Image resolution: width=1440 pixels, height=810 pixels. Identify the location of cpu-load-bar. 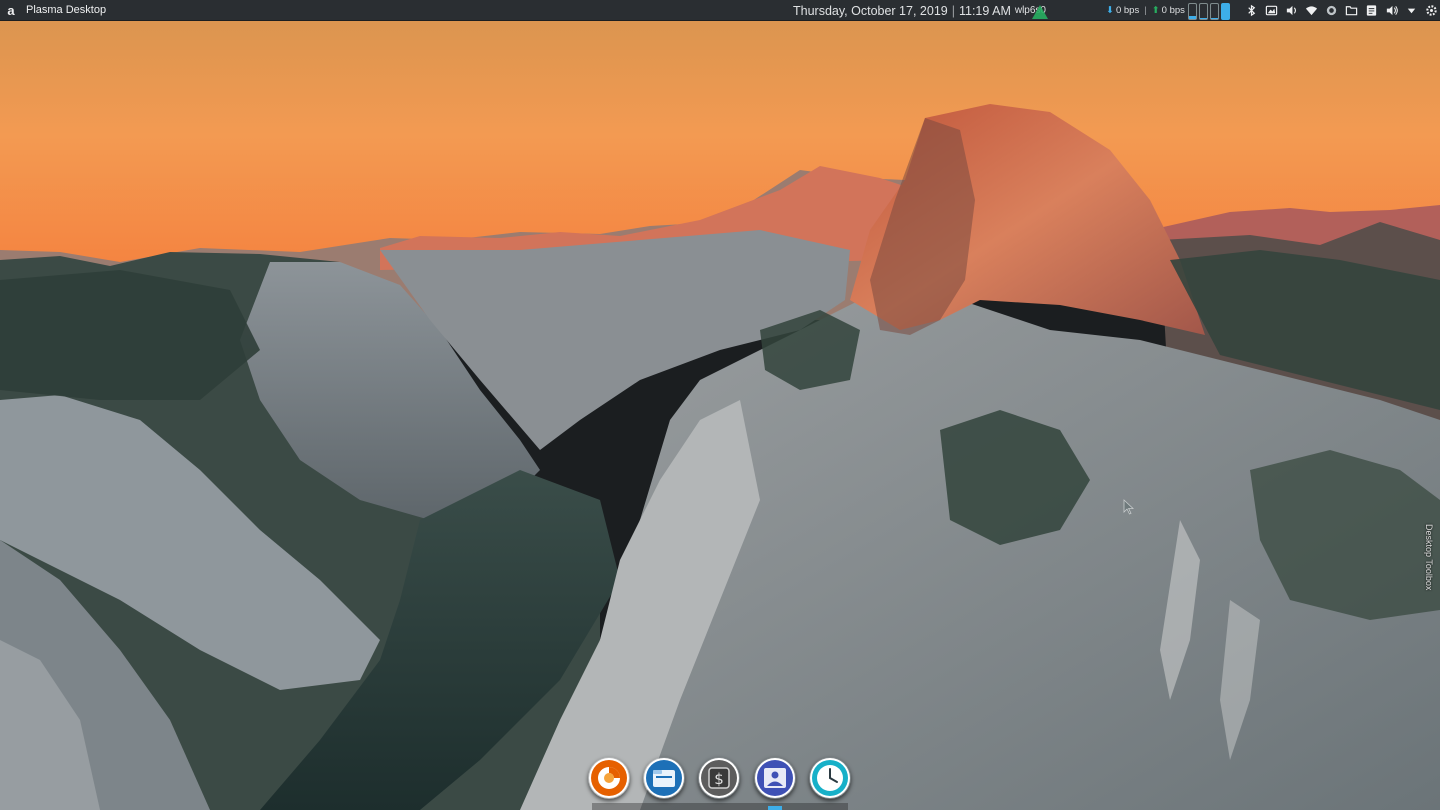
(1192, 11).